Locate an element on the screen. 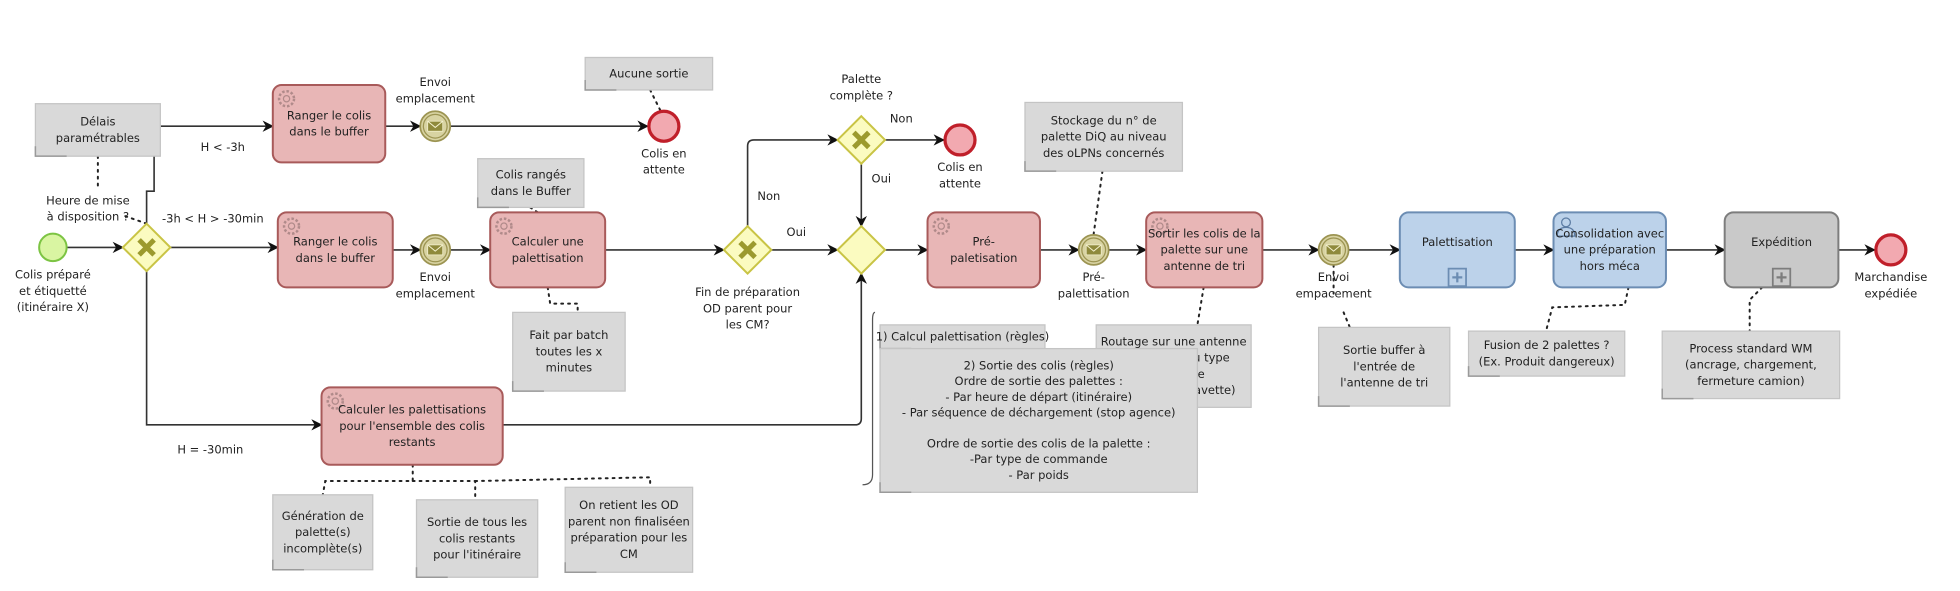 The height and width of the screenshot is (591, 1960). exclusive-gateway-gw1: Heure de mise à disposition ? is located at coordinates (109, 233).